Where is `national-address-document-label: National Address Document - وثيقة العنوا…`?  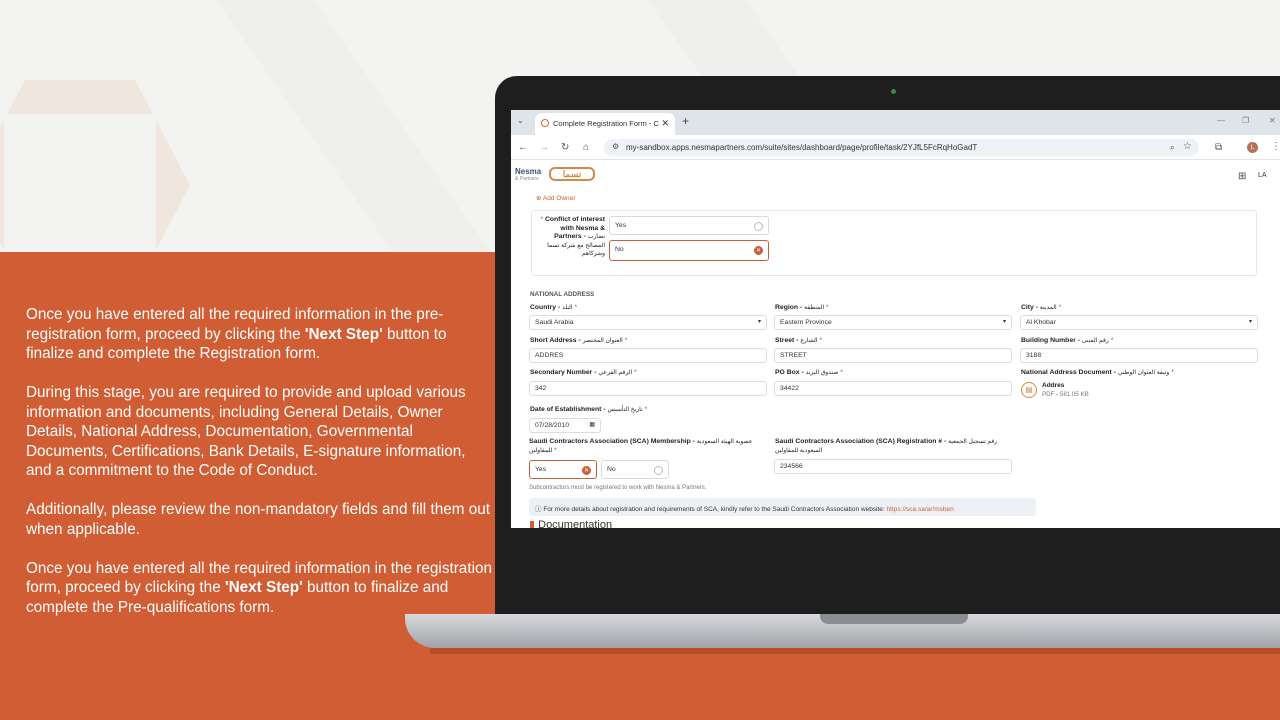
national-address-document-label: National Address Document - وثيقة العنوا… is located at coordinates (1097, 372).